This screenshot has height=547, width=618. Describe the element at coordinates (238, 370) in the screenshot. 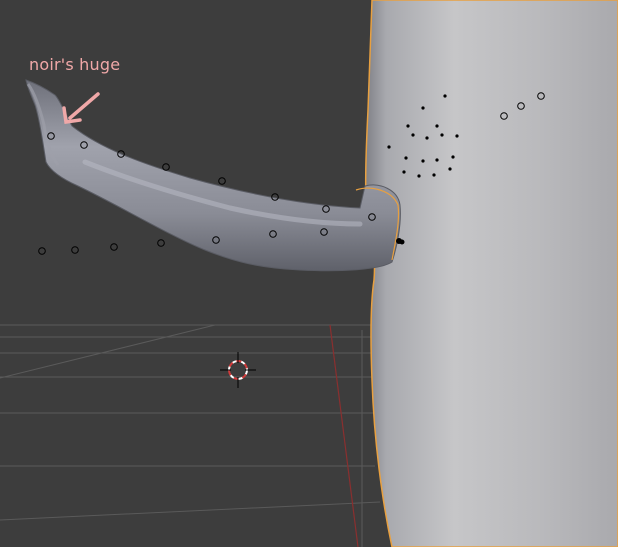

I see `3d-cursor-icon` at that location.